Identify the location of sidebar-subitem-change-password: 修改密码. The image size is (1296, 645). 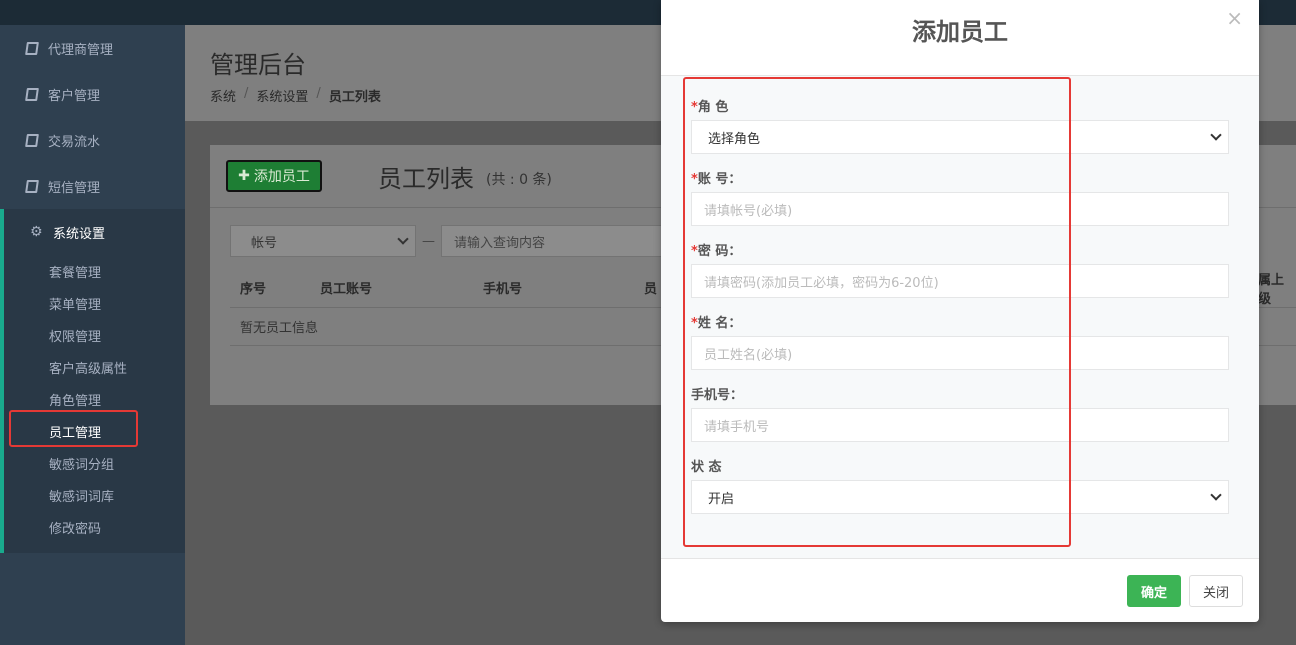
(94, 527).